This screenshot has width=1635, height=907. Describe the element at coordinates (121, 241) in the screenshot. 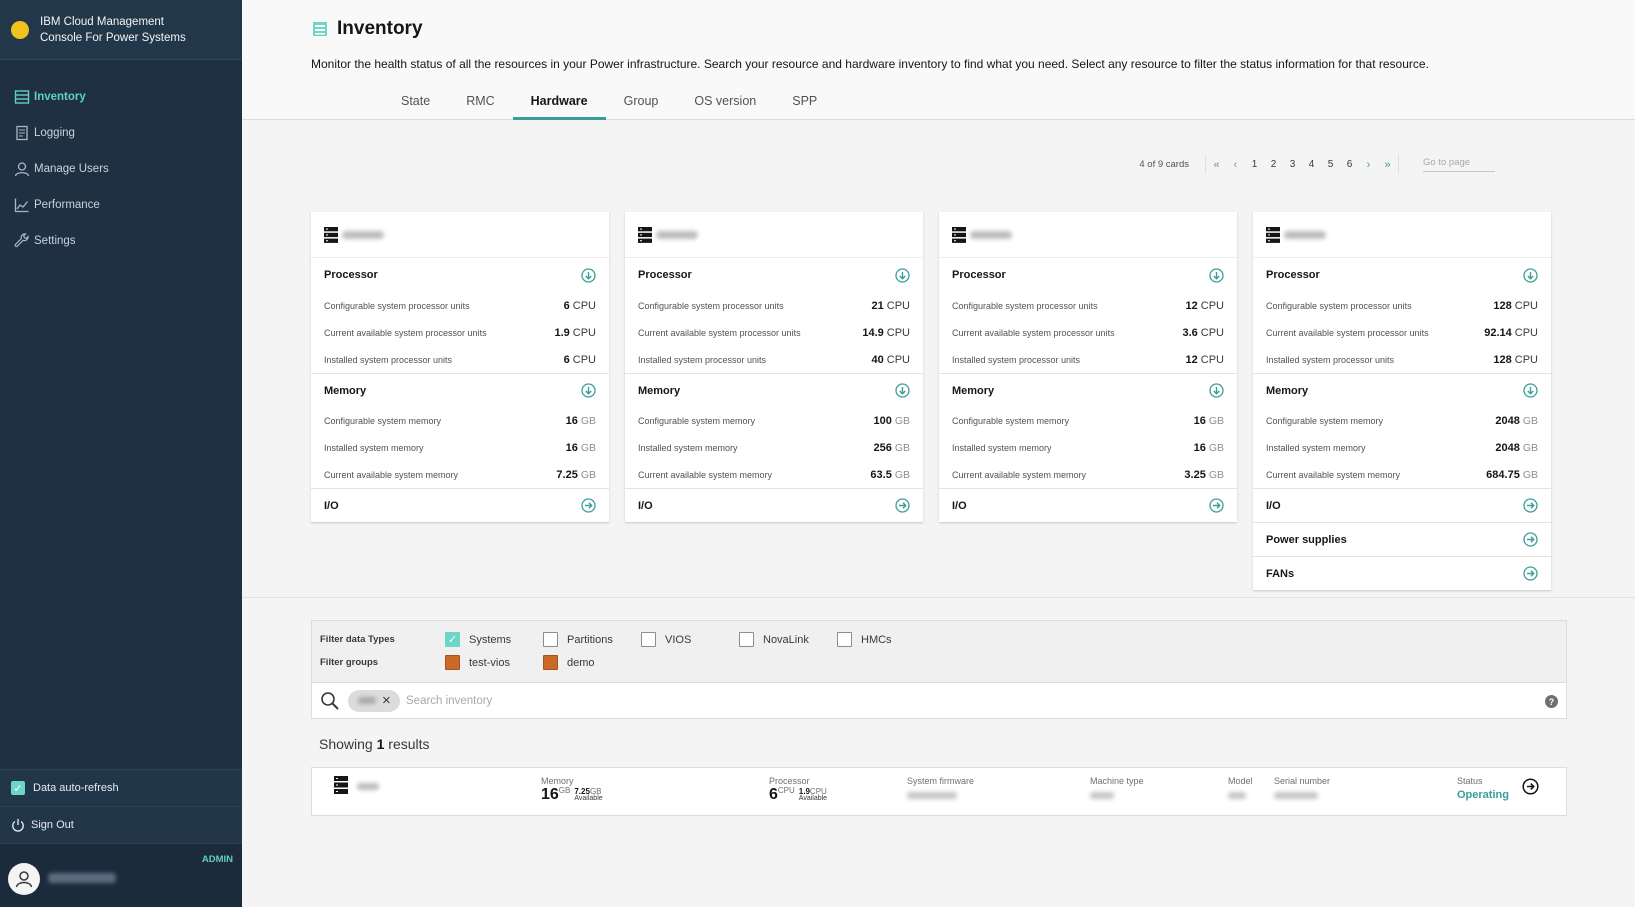

I see `sidebar-item-settings: Settings` at that location.